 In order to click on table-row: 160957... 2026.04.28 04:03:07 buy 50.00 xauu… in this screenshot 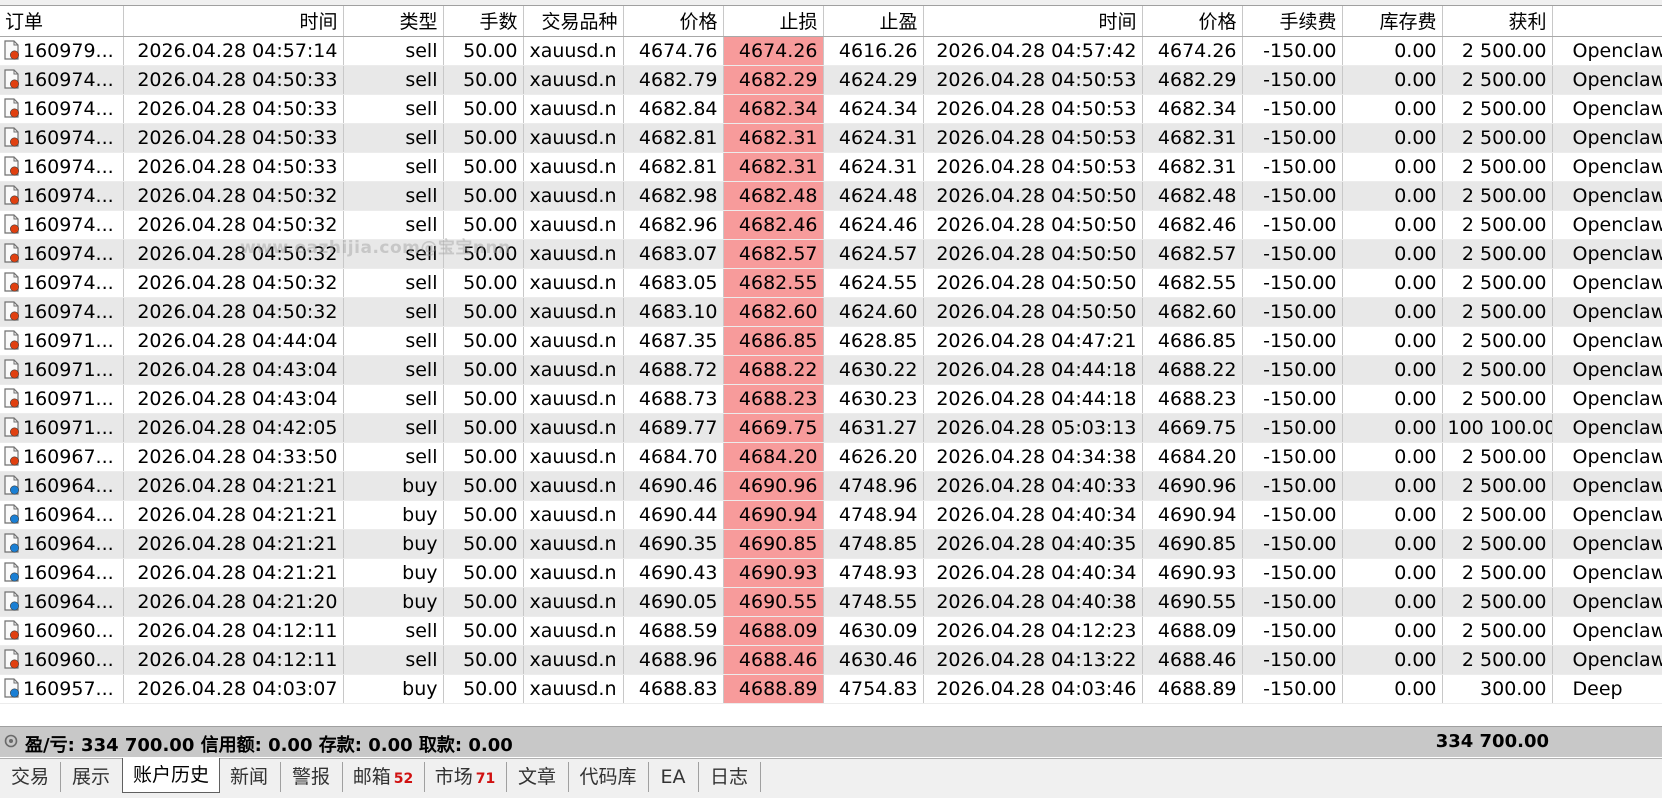, I will do `click(831, 689)`.